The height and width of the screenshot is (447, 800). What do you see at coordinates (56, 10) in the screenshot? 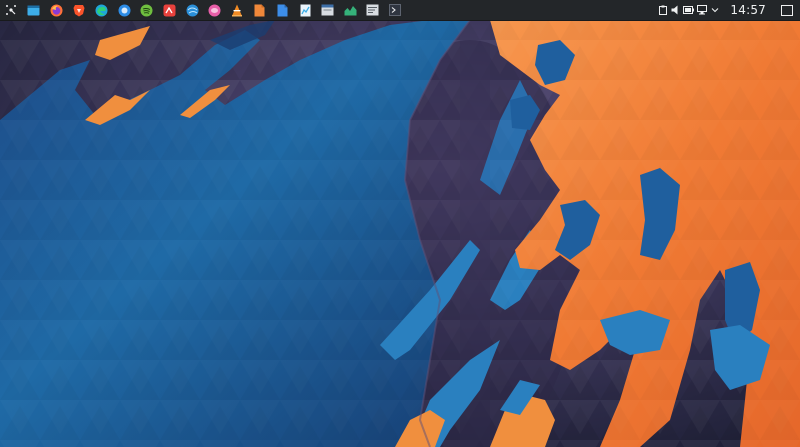
I see `firefox-icon` at bounding box center [56, 10].